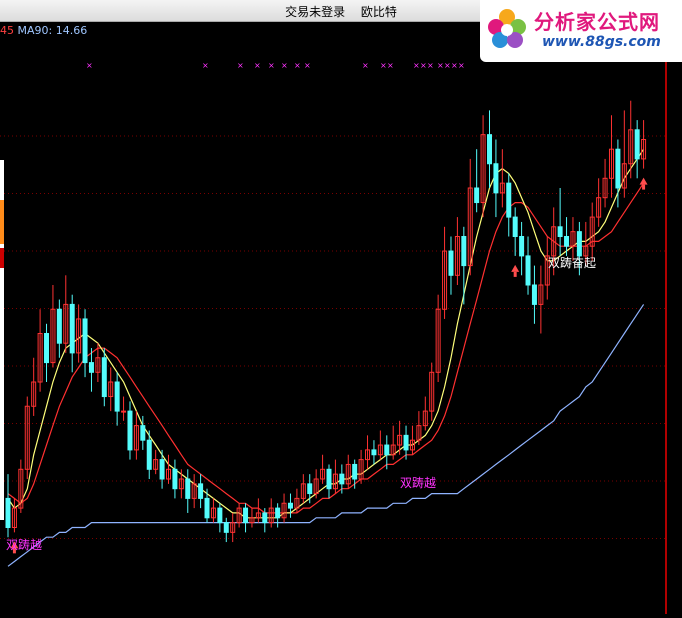 This screenshot has height=618, width=682. I want to click on login-status: 交易未登录, so click(315, 12).